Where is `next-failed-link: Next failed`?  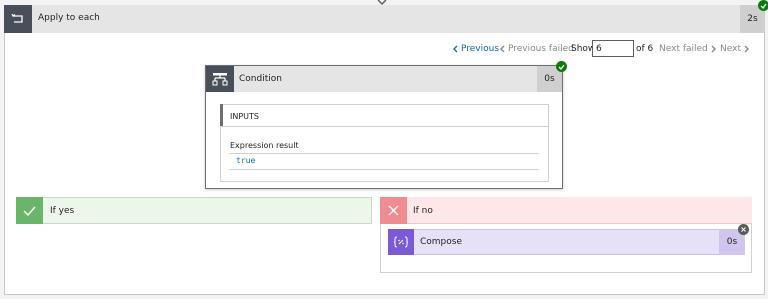
next-failed-link: Next failed is located at coordinates (687, 49).